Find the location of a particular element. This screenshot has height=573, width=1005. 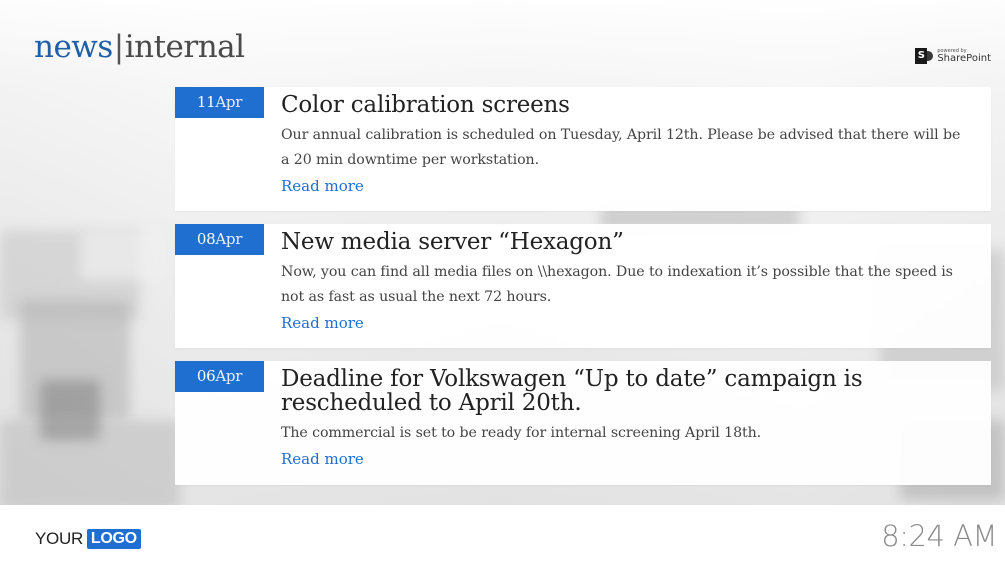

sharepoint-label: SharePoint is located at coordinates (964, 58).